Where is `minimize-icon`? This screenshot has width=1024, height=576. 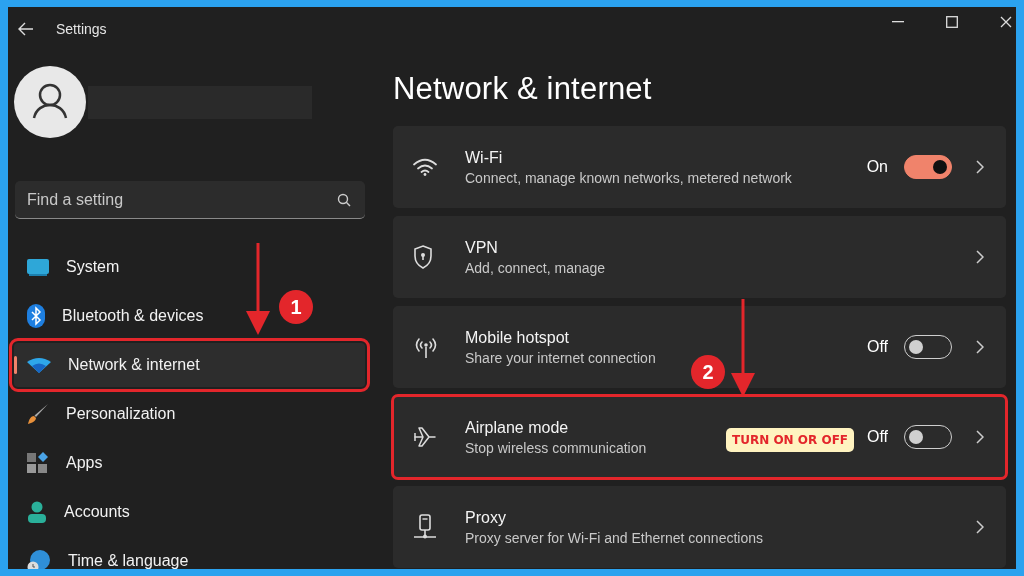 minimize-icon is located at coordinates (898, 22).